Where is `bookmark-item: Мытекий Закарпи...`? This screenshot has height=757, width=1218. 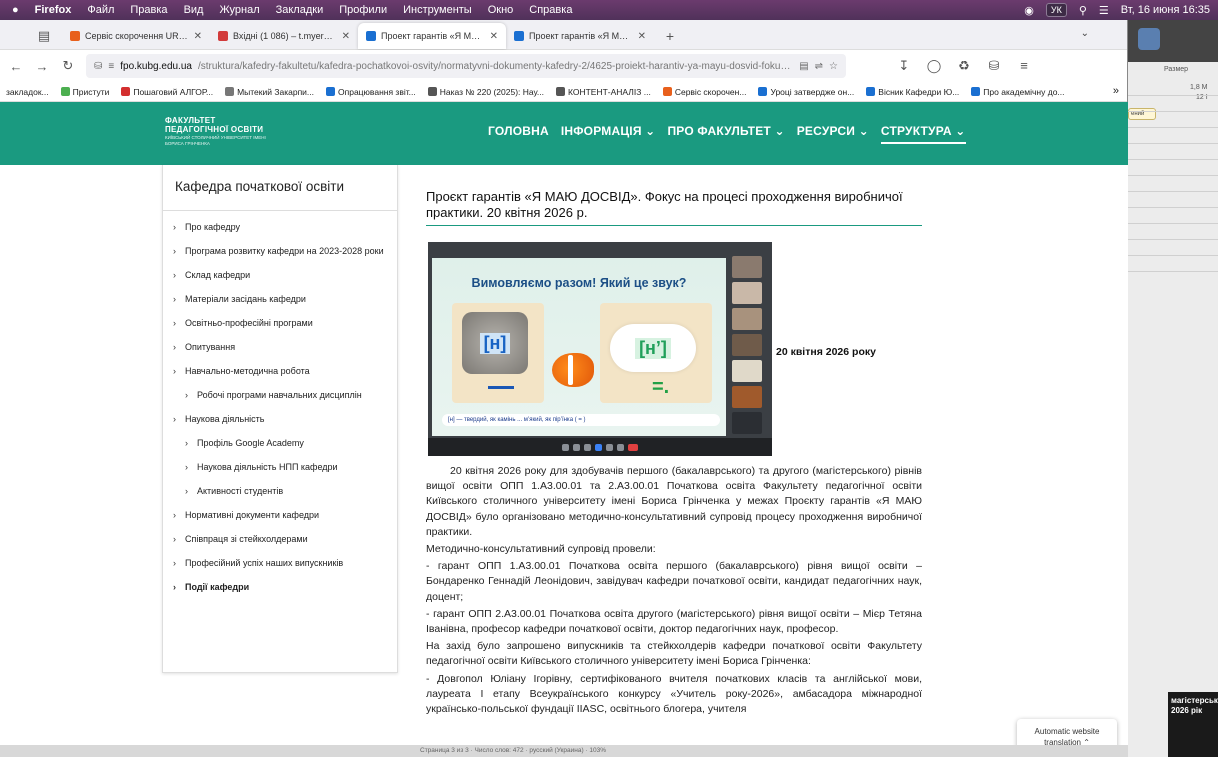
bookmark-item: Мытекий Закарпи... is located at coordinates (269, 92).